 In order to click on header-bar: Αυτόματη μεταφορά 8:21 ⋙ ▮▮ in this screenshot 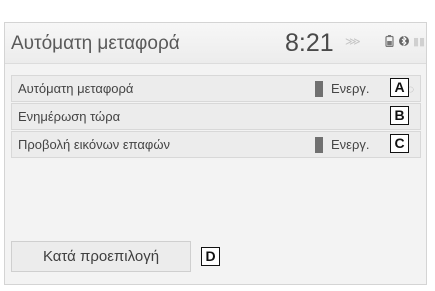, I will do `click(215, 43)`.